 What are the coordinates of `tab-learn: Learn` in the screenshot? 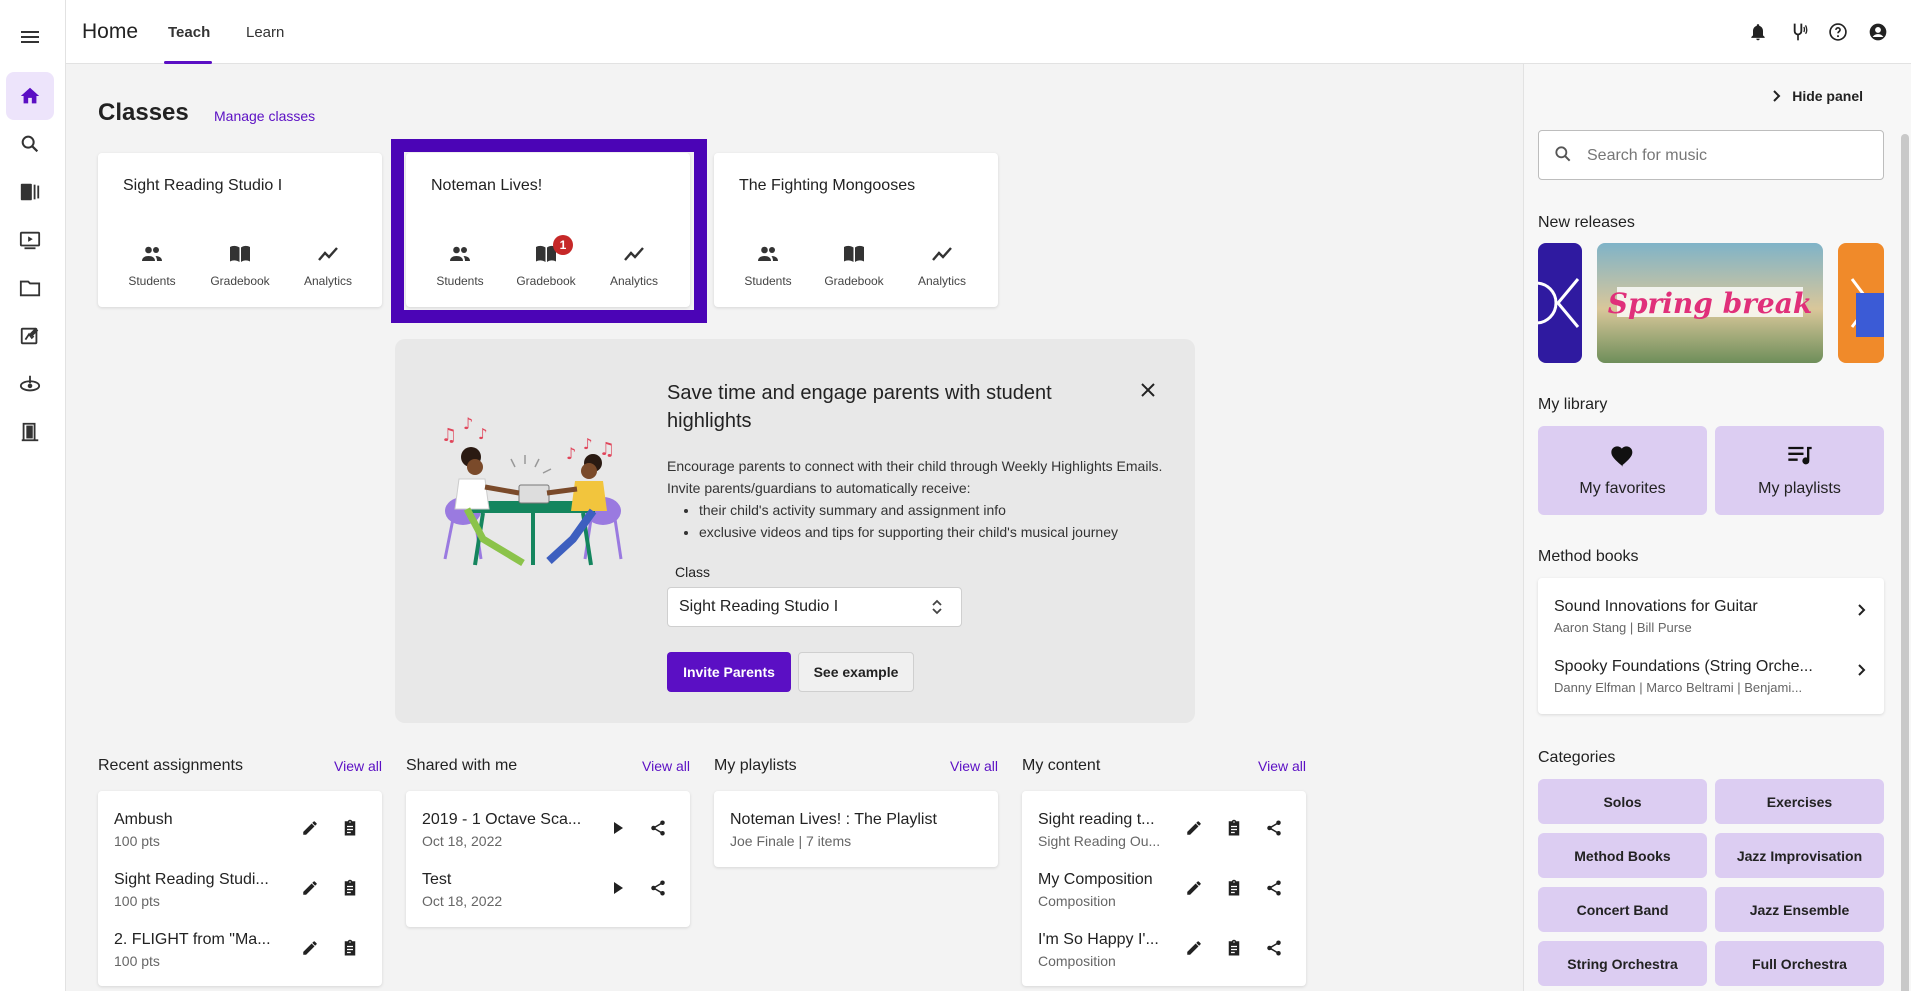 It's located at (265, 32).